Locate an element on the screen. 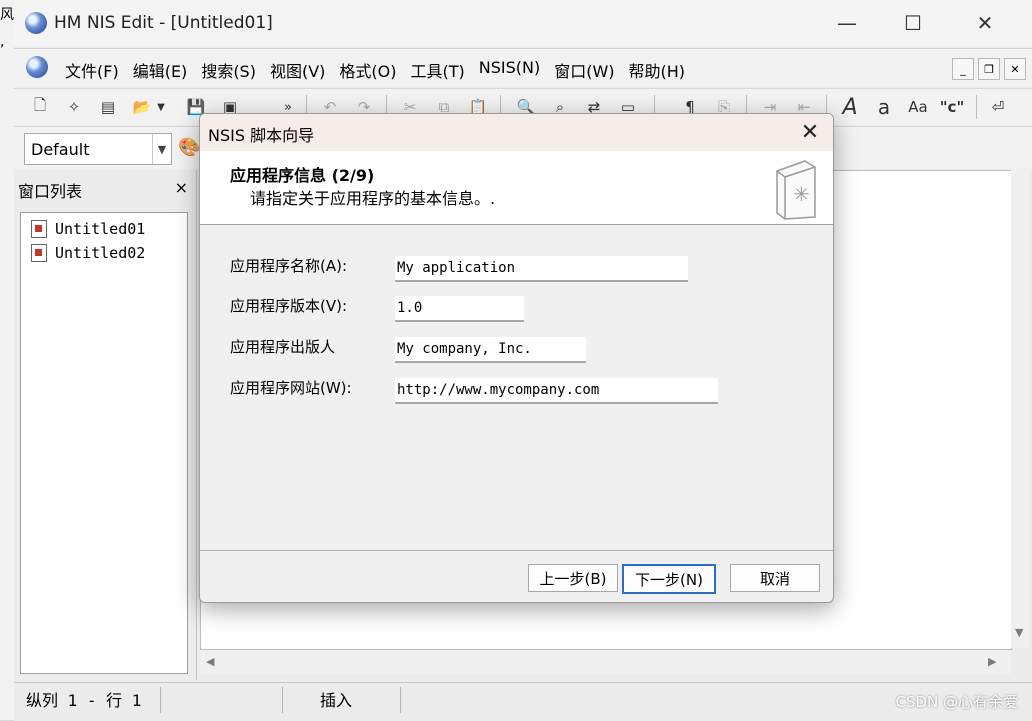 The image size is (1032, 721). watermark: CSDN @心有余爱 is located at coordinates (956, 702).